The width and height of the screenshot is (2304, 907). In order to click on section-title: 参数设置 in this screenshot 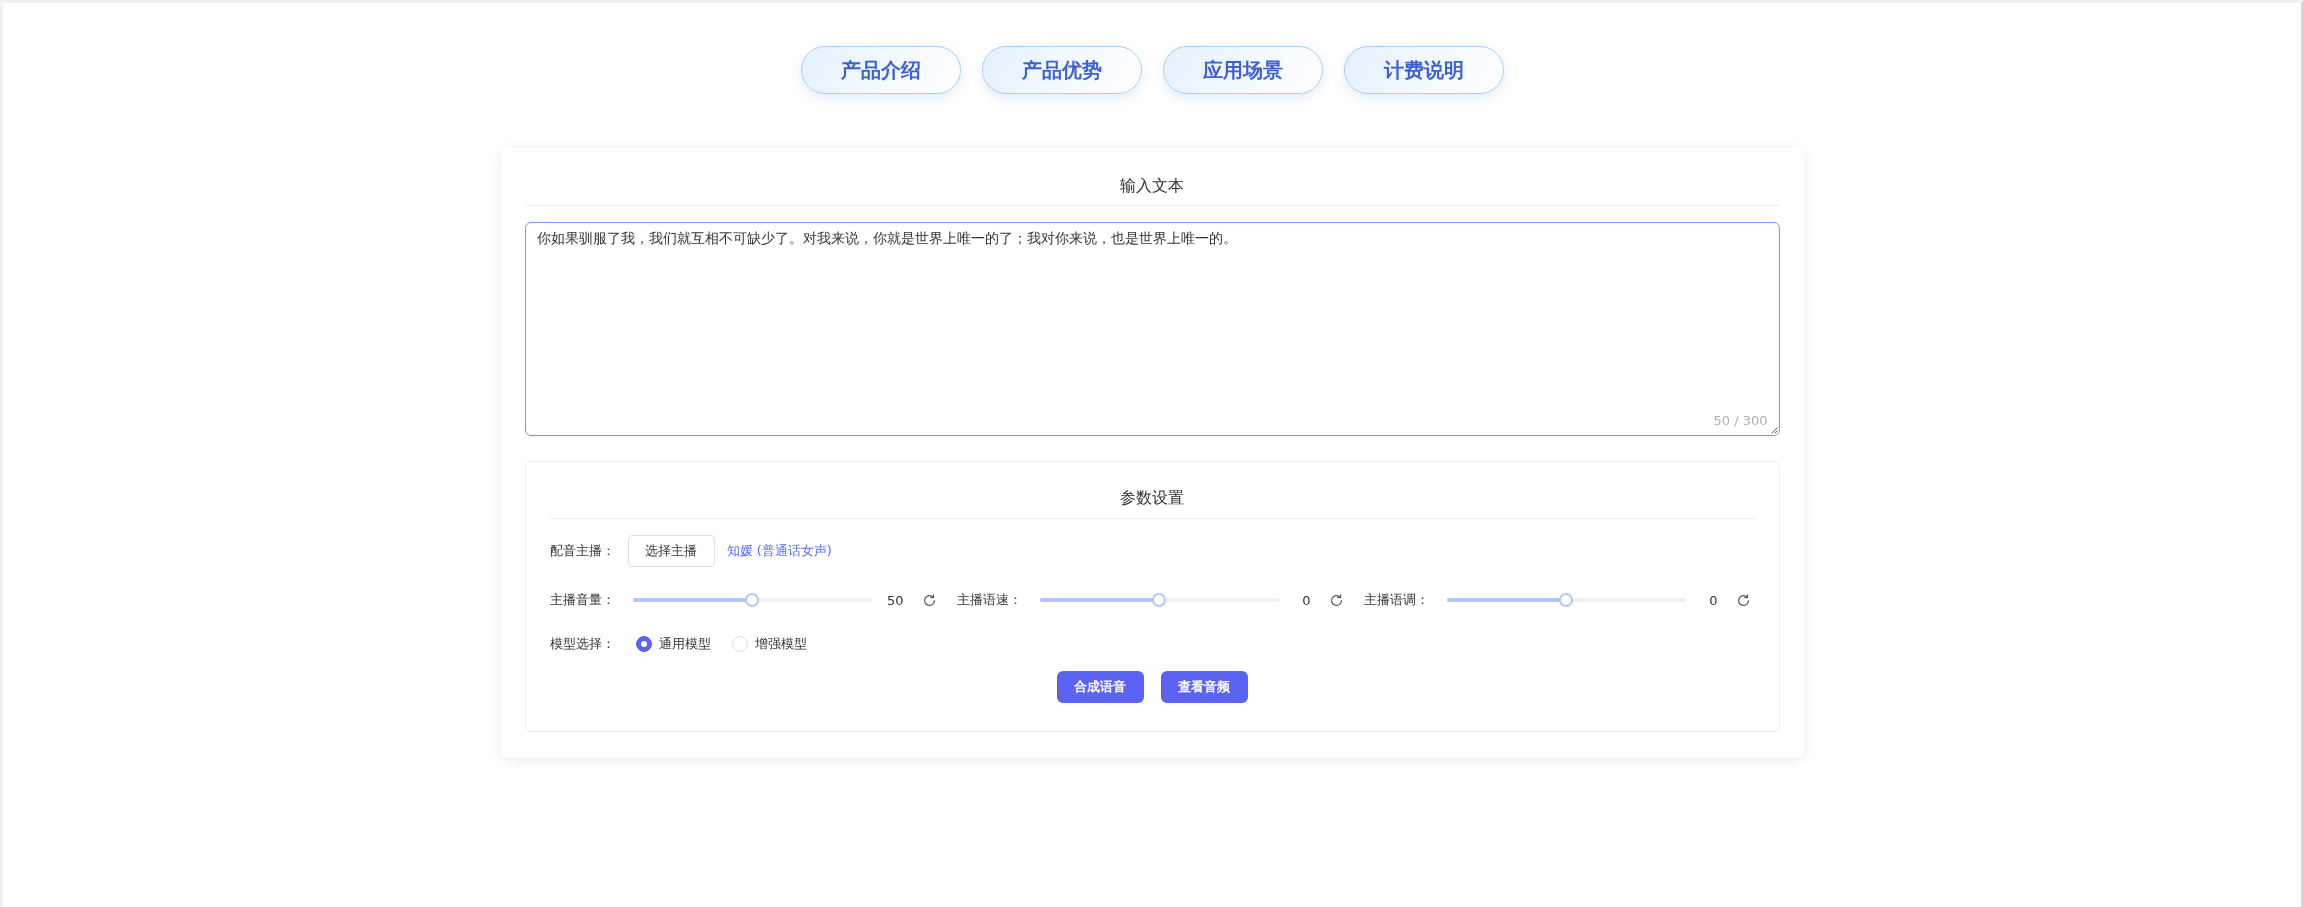, I will do `click(1152, 498)`.